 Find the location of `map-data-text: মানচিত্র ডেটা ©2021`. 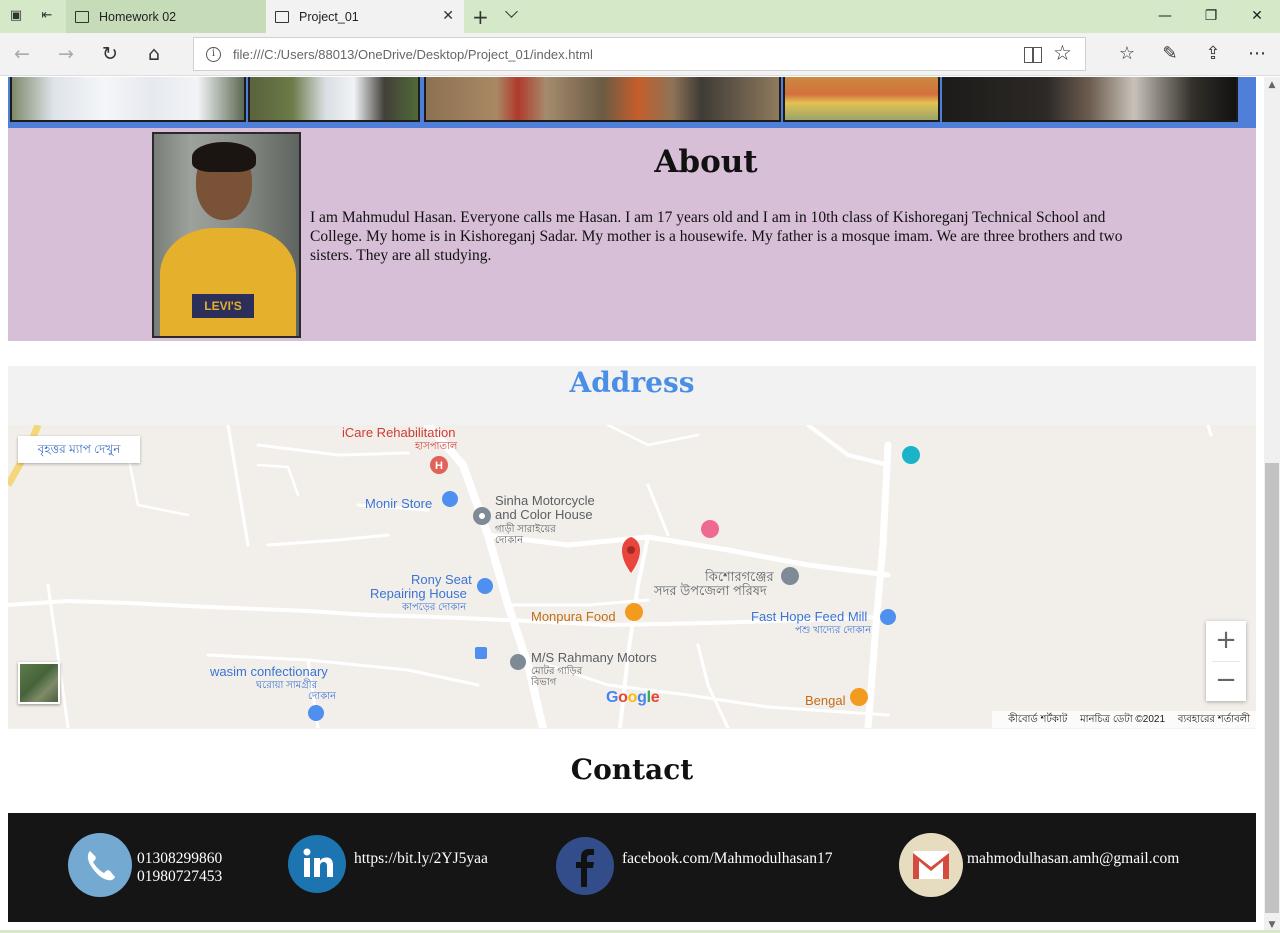

map-data-text: মানচিত্র ডেটা ©2021 is located at coordinates (1123, 719).